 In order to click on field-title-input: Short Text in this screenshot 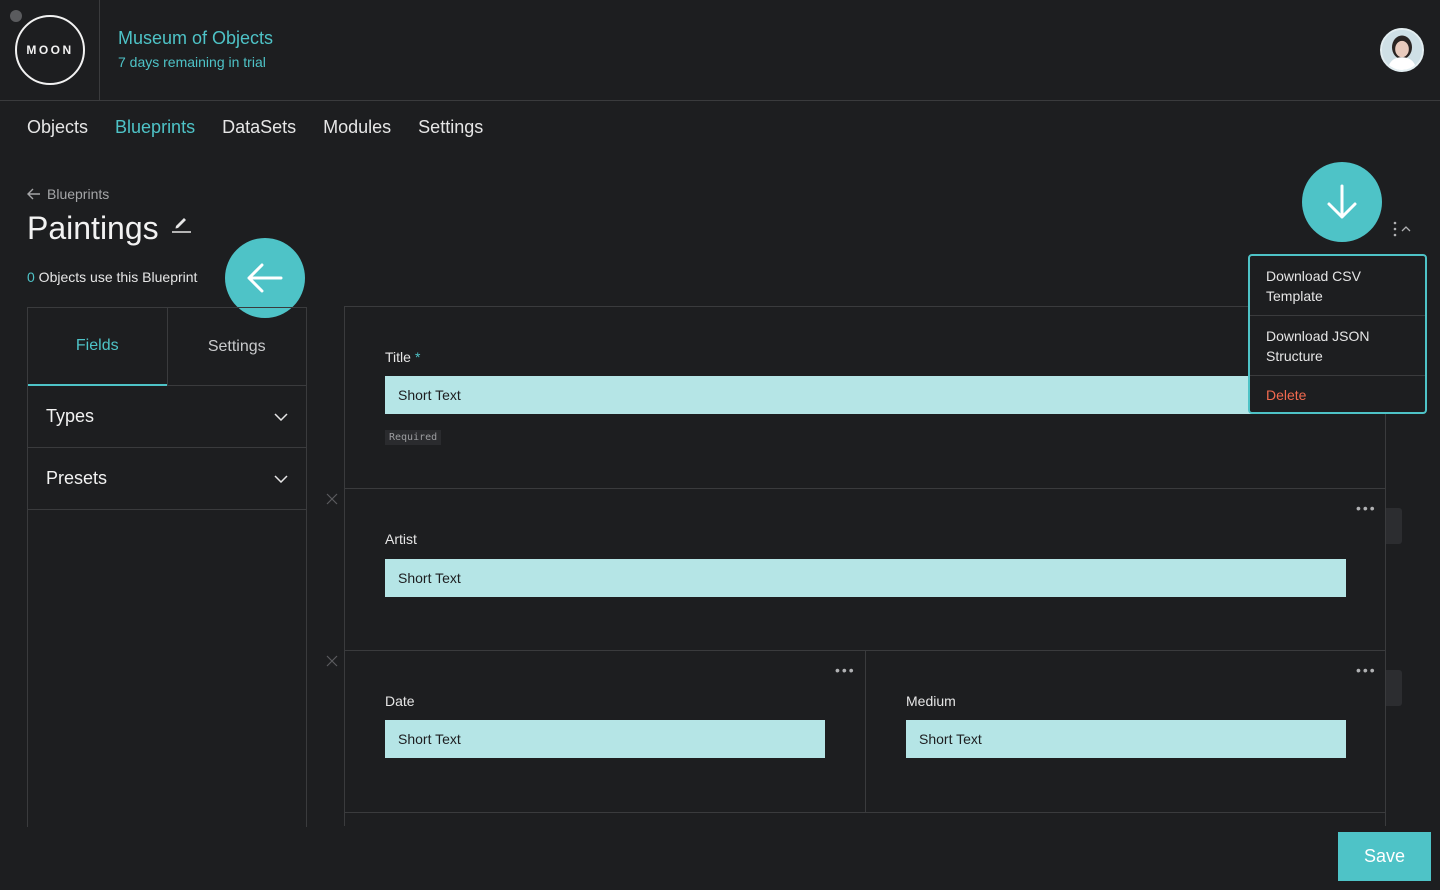, I will do `click(865, 395)`.